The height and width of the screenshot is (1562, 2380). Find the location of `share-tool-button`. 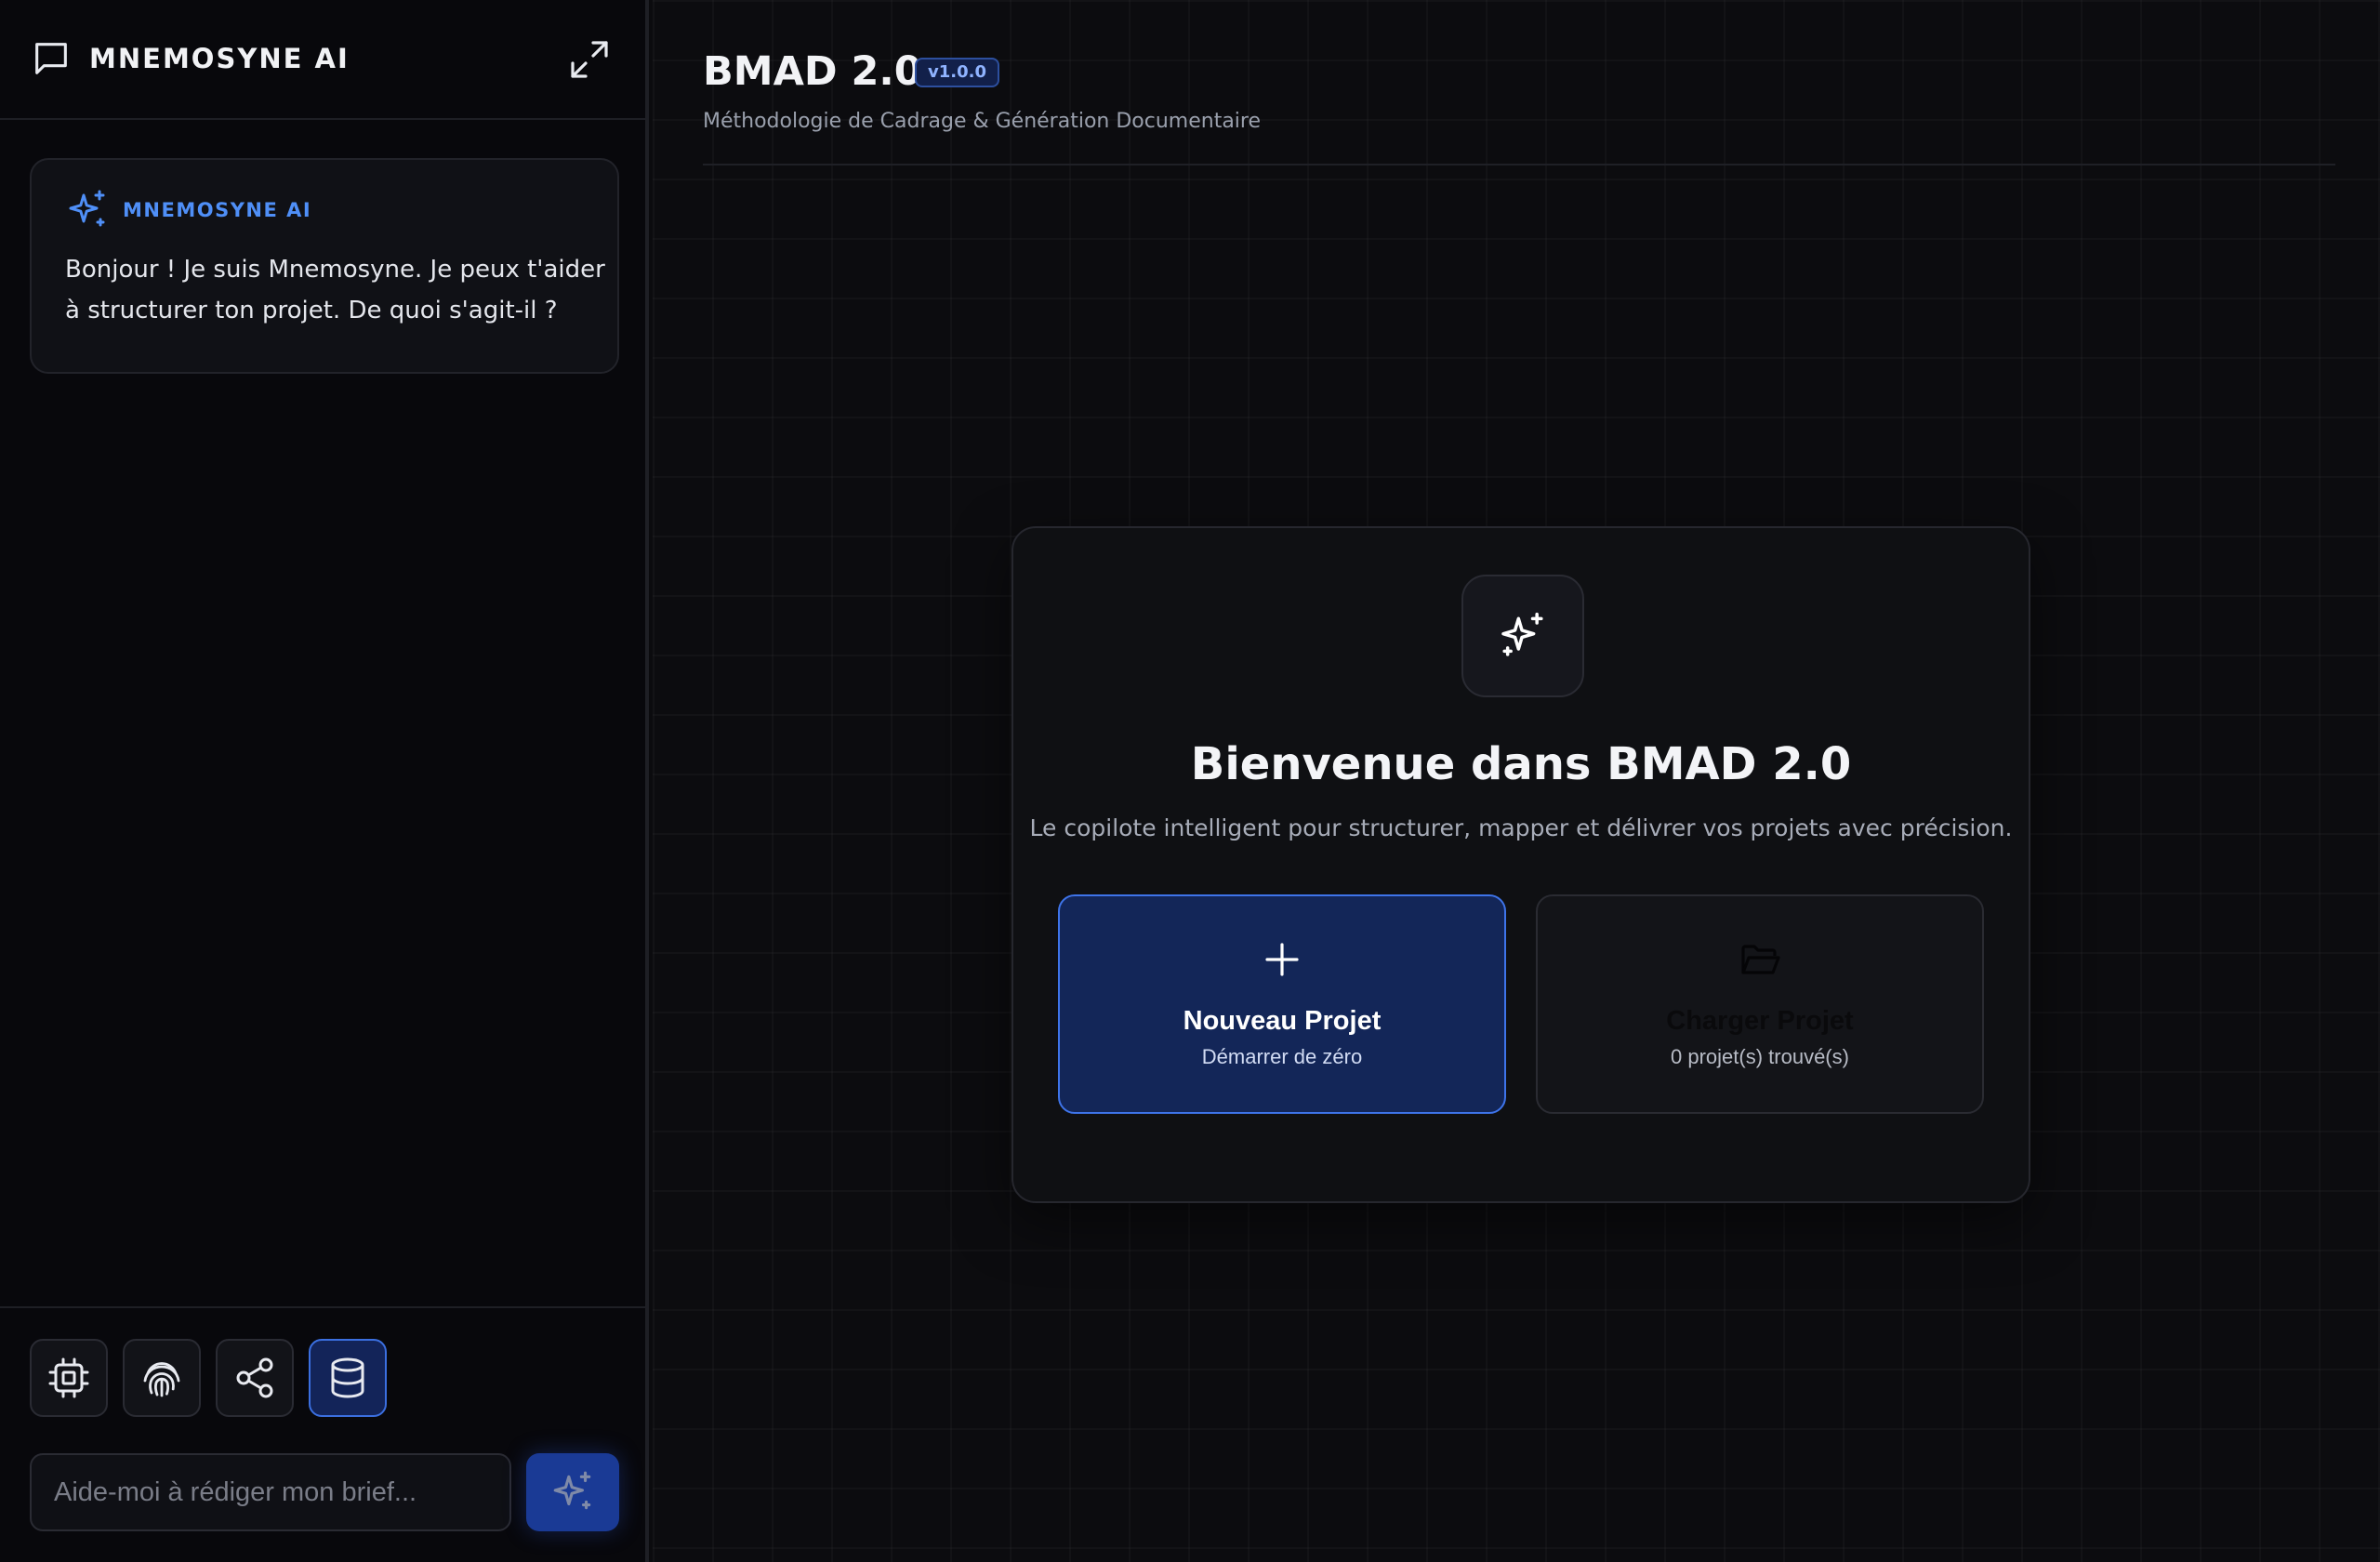

share-tool-button is located at coordinates (255, 1378).